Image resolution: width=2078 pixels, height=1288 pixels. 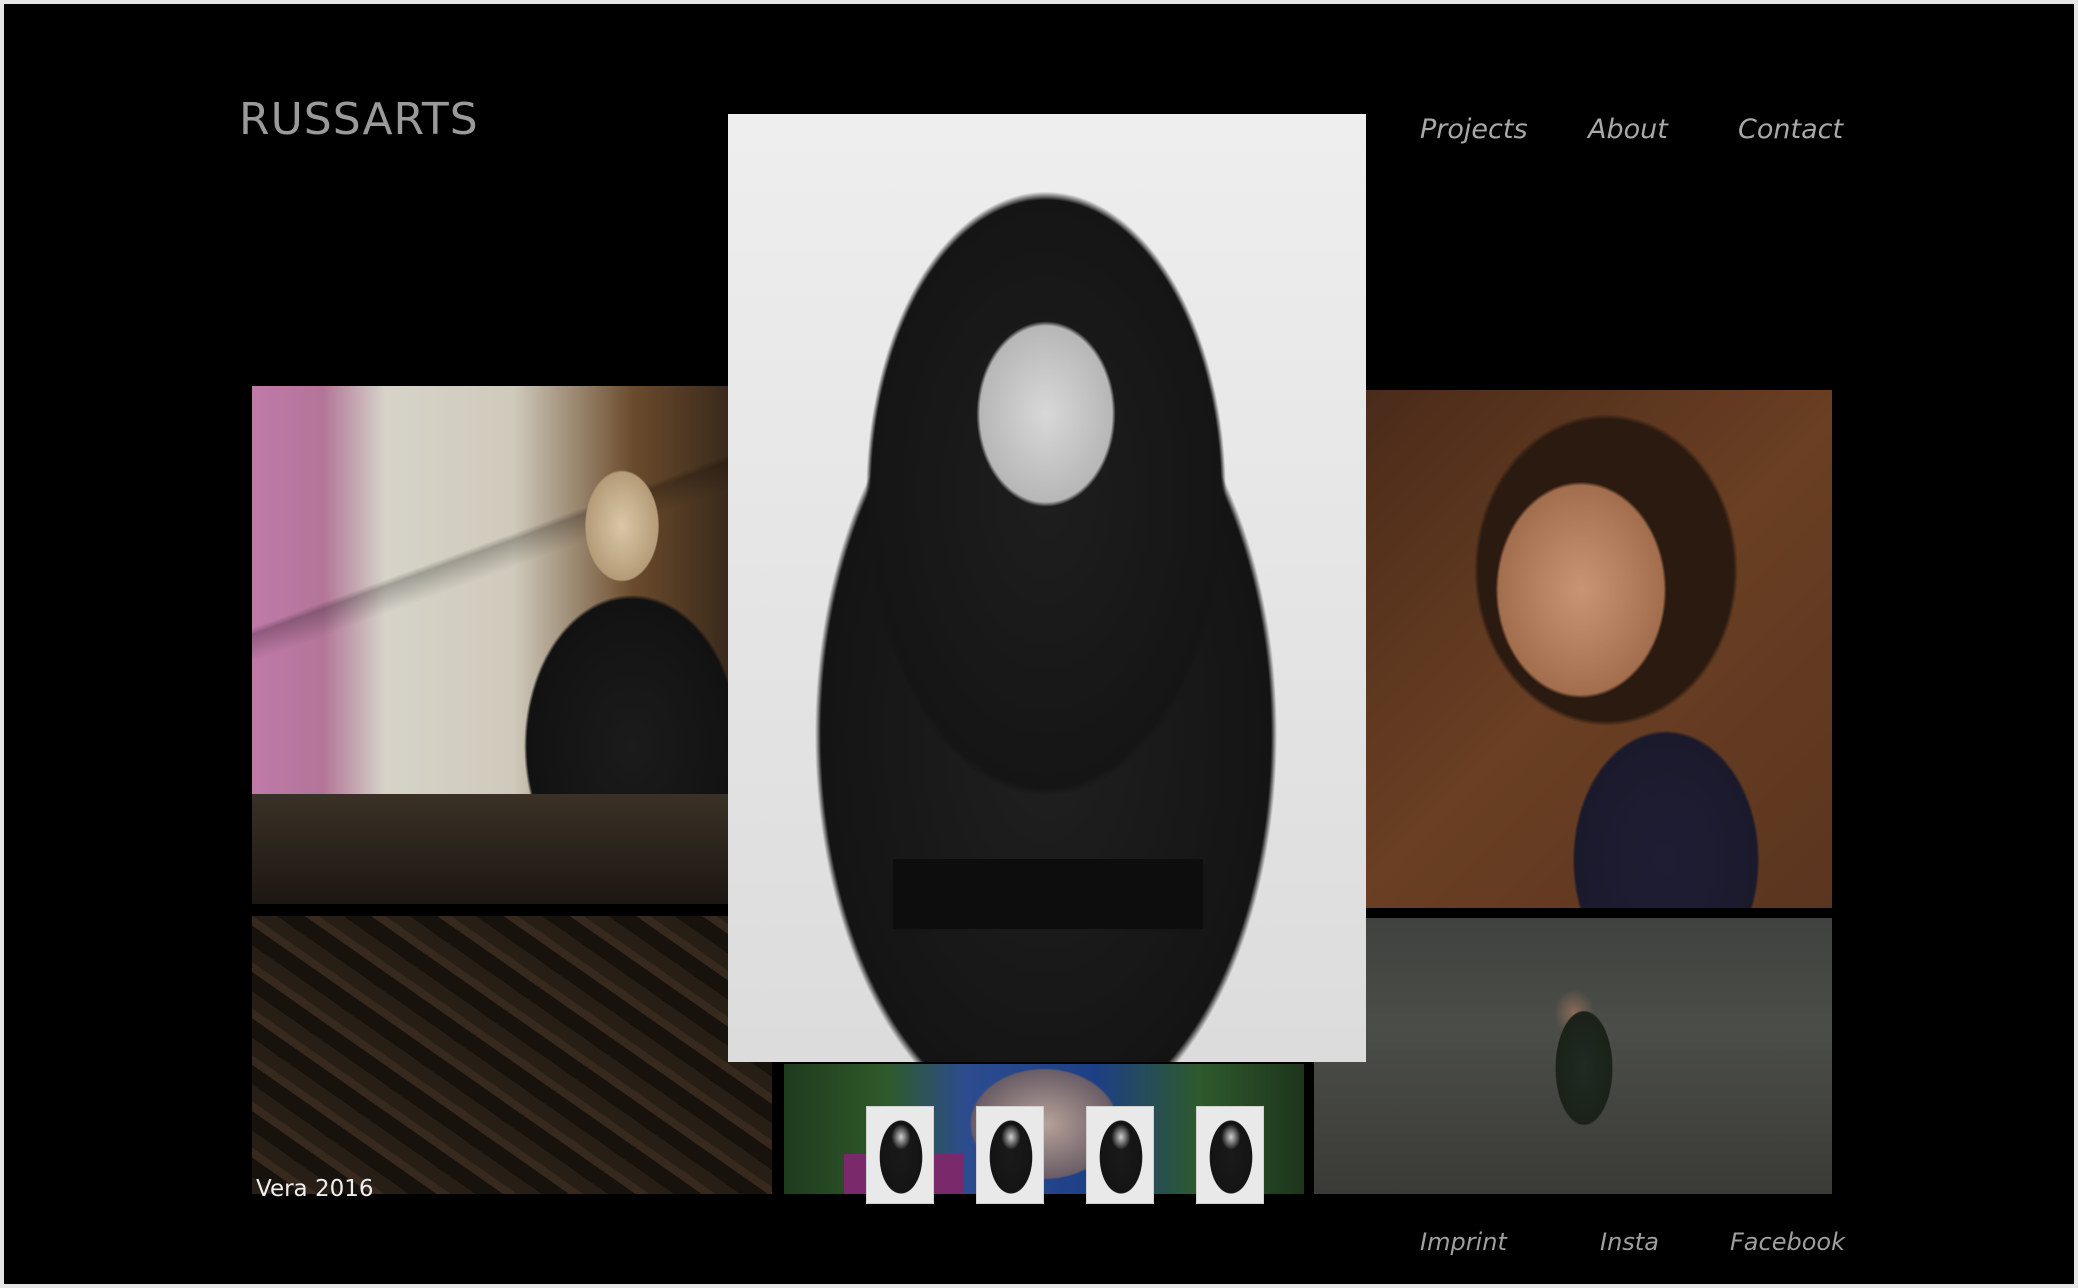 I want to click on thumbnail-strip, so click(x=1066, y=1156).